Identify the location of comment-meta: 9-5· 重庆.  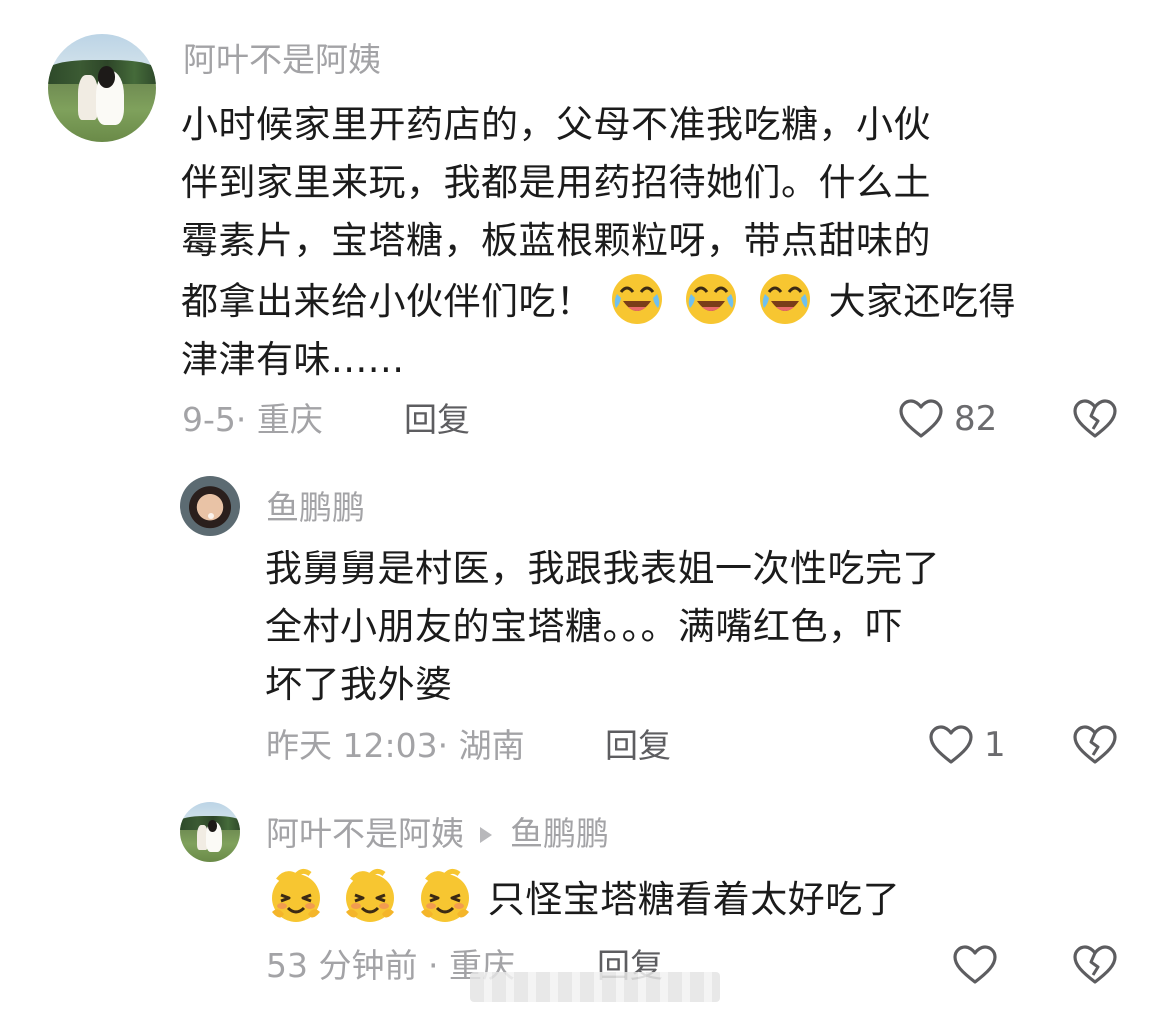
(252, 419).